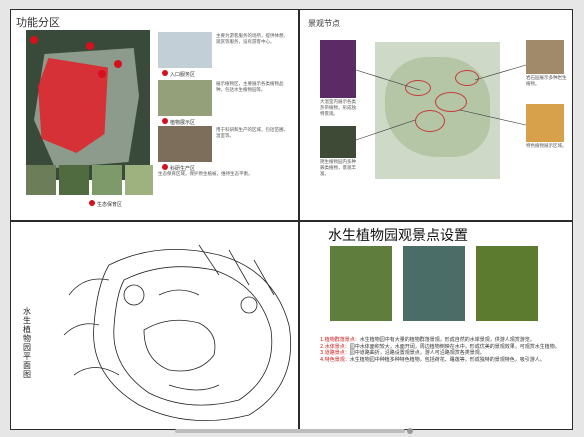 The width and height of the screenshot is (584, 437). What do you see at coordinates (252, 133) in the screenshot?
I see `zone-text: 用于科研和生产的区域，包括苗圃、温室等。` at bounding box center [252, 133].